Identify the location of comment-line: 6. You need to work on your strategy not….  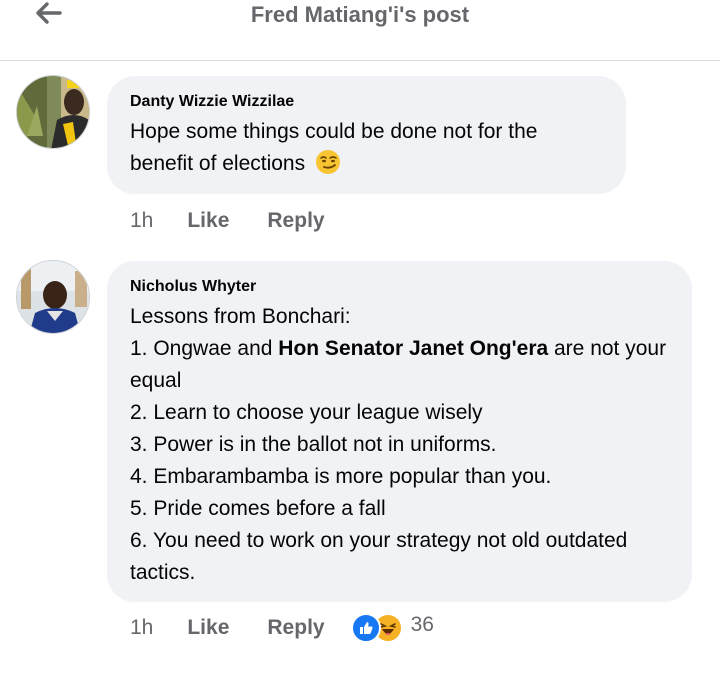
(379, 556).